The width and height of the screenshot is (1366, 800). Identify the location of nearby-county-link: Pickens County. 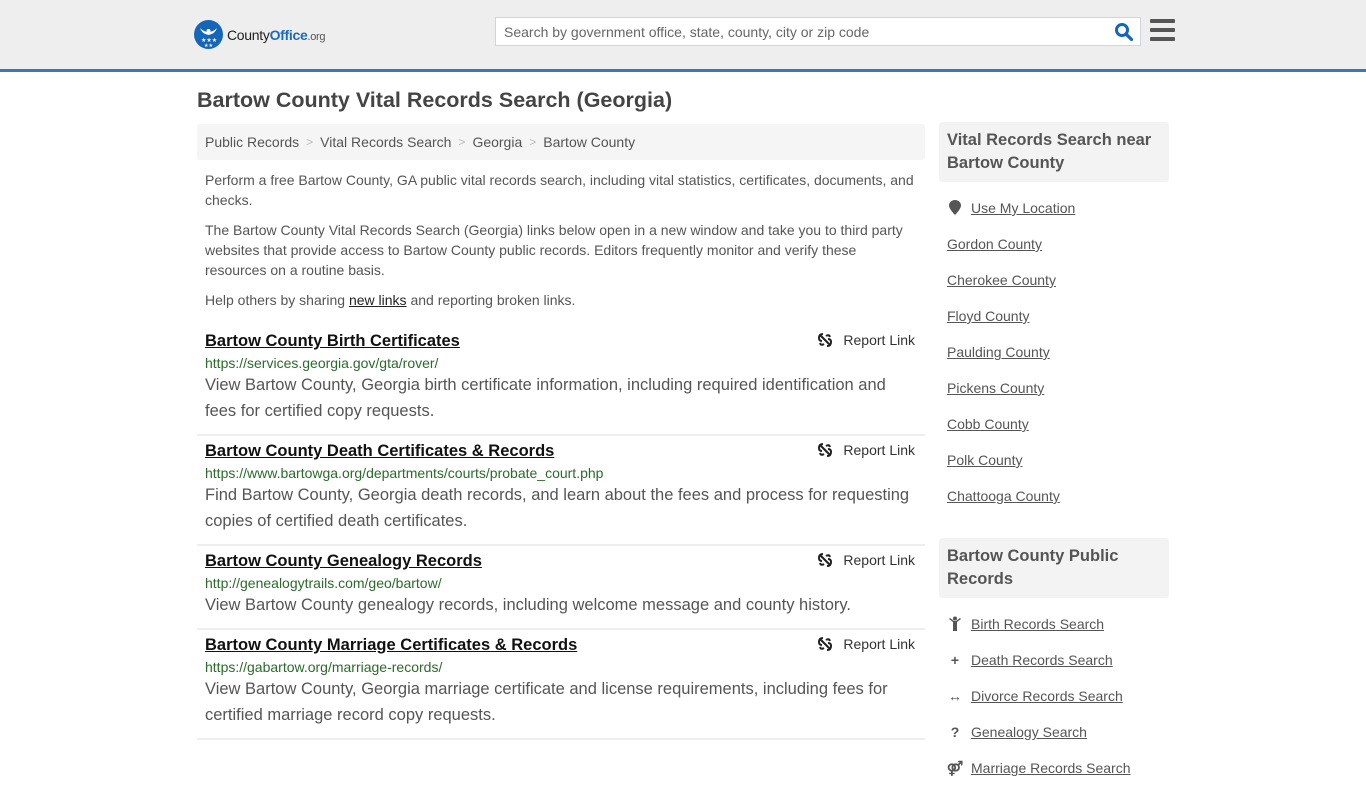
(995, 388).